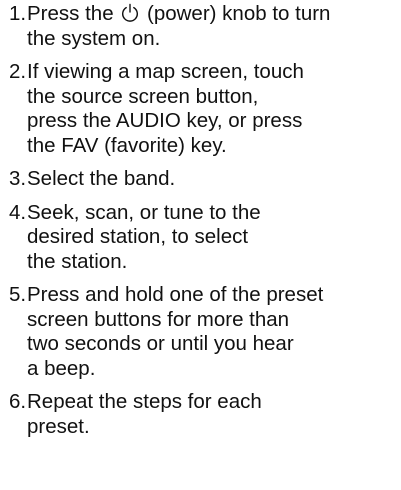  I want to click on step-line: press the AUDIO key, or press, so click(165, 120).